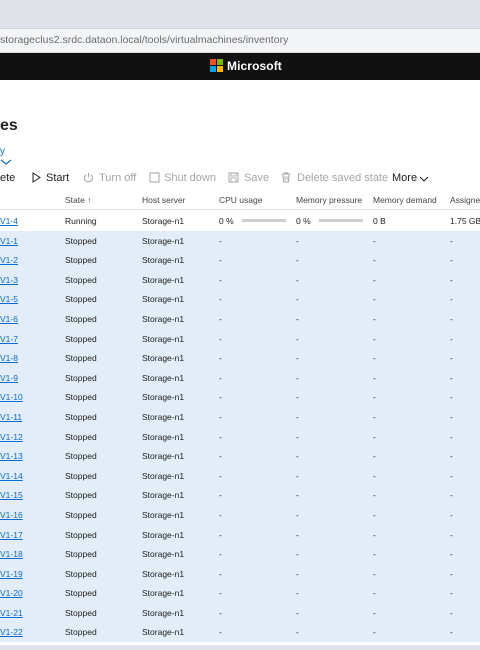 The height and width of the screenshot is (650, 480). I want to click on vm-name-link: V1-4, so click(9, 221).